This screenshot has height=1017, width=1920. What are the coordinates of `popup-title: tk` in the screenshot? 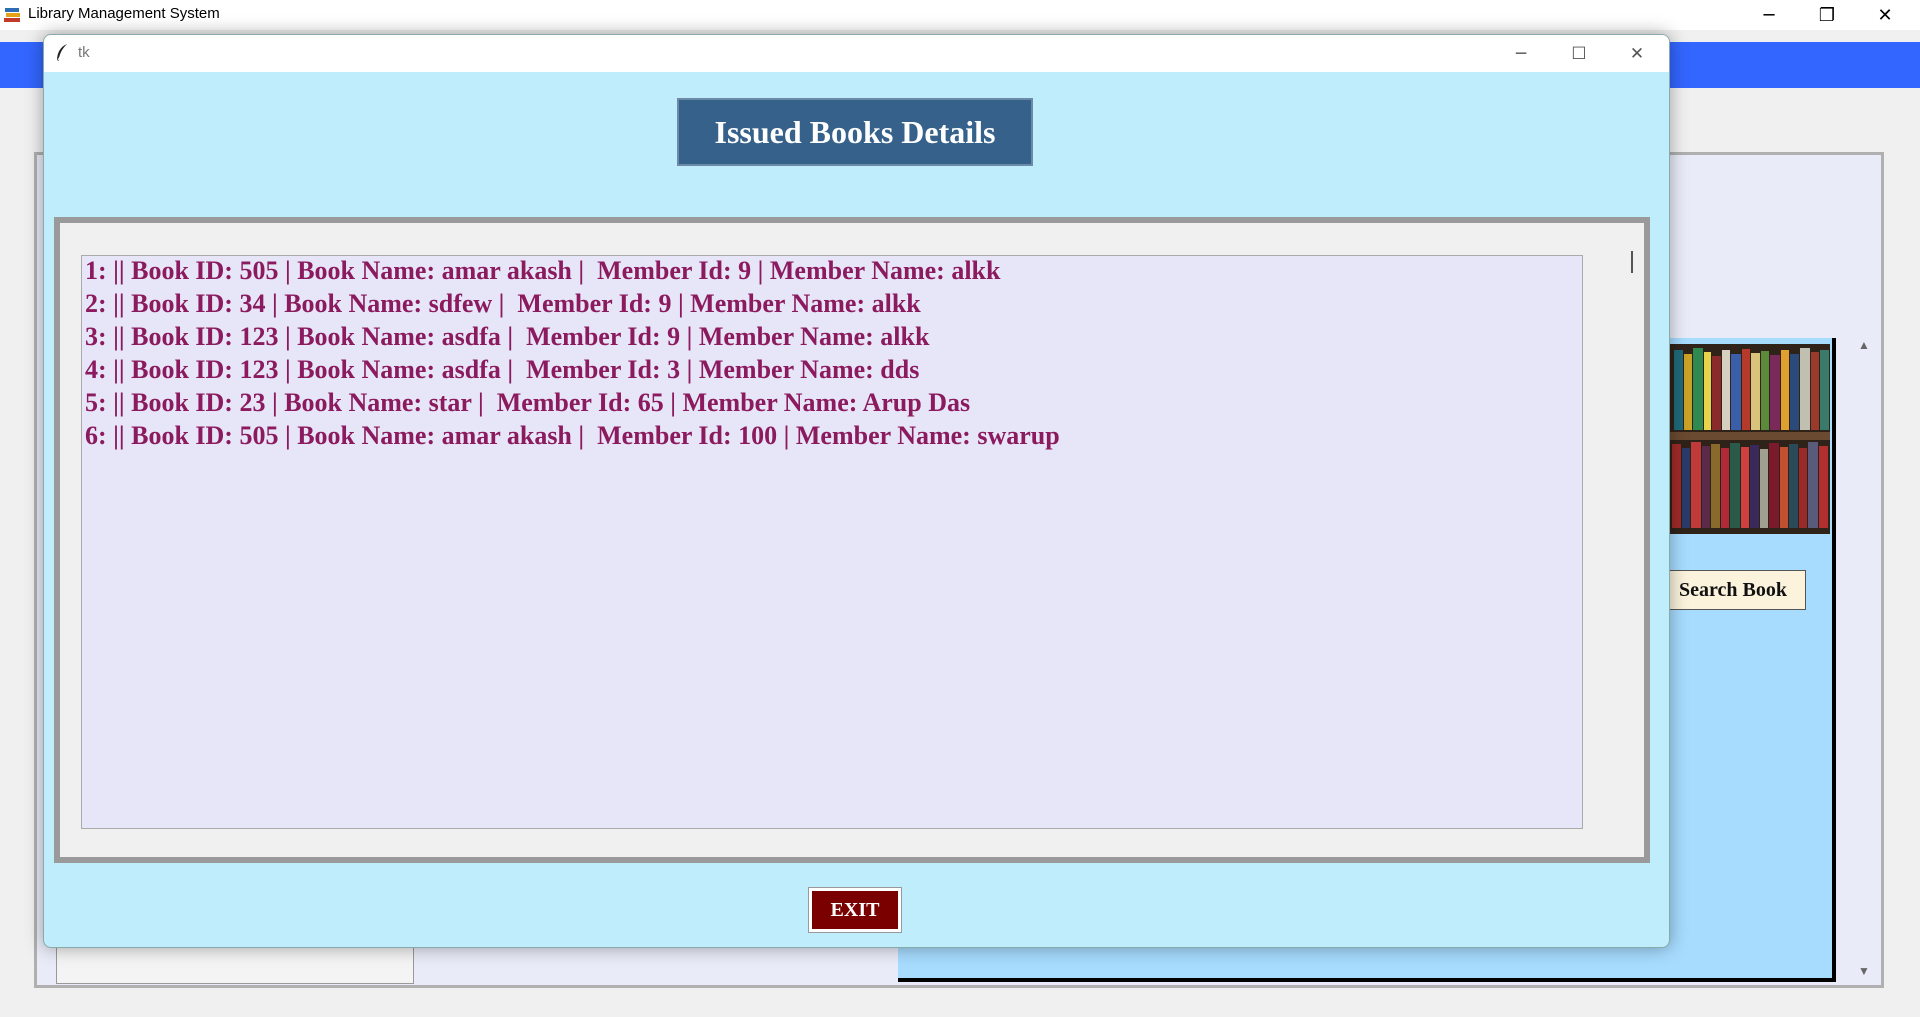 It's located at (84, 52).